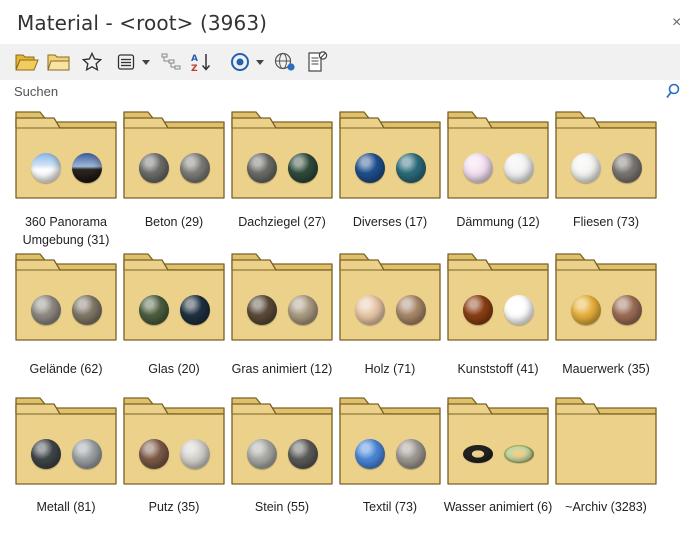 The image size is (680, 535). I want to click on folder-tile: ~Archiv (3283), so click(606, 464).